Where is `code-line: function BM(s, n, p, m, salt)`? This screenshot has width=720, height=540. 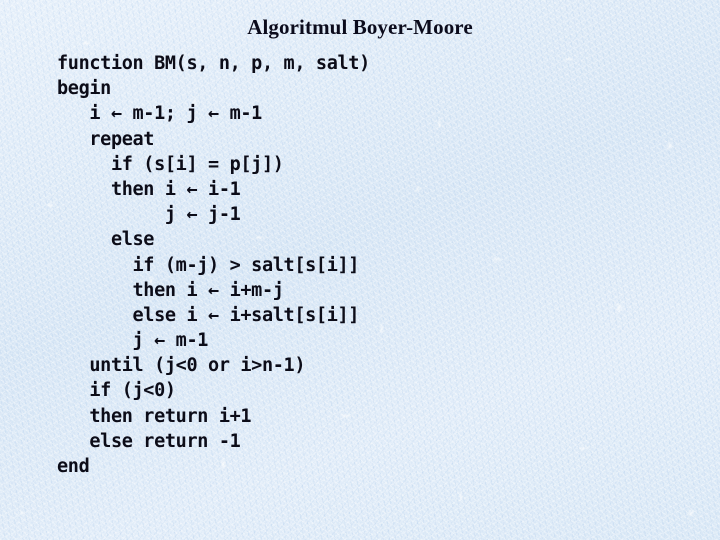
code-line: function BM(s, n, p, m, salt) is located at coordinates (213, 63).